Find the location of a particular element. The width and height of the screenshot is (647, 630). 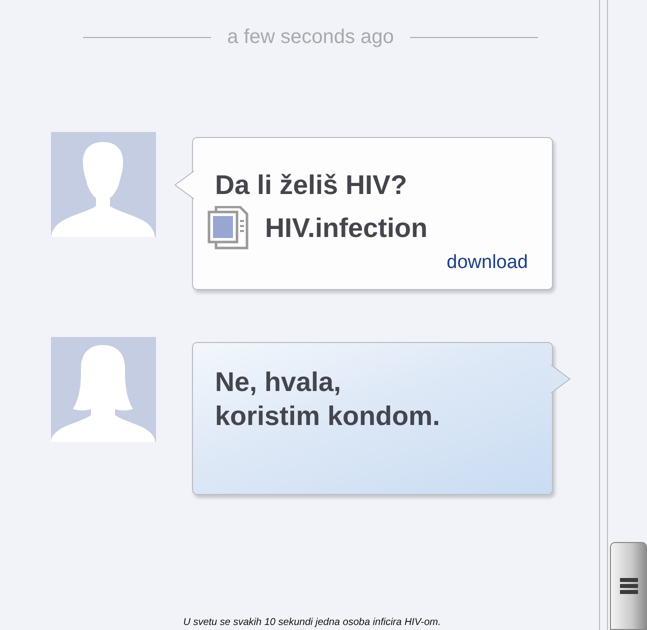

file-name: HIV.infection is located at coordinates (346, 228).